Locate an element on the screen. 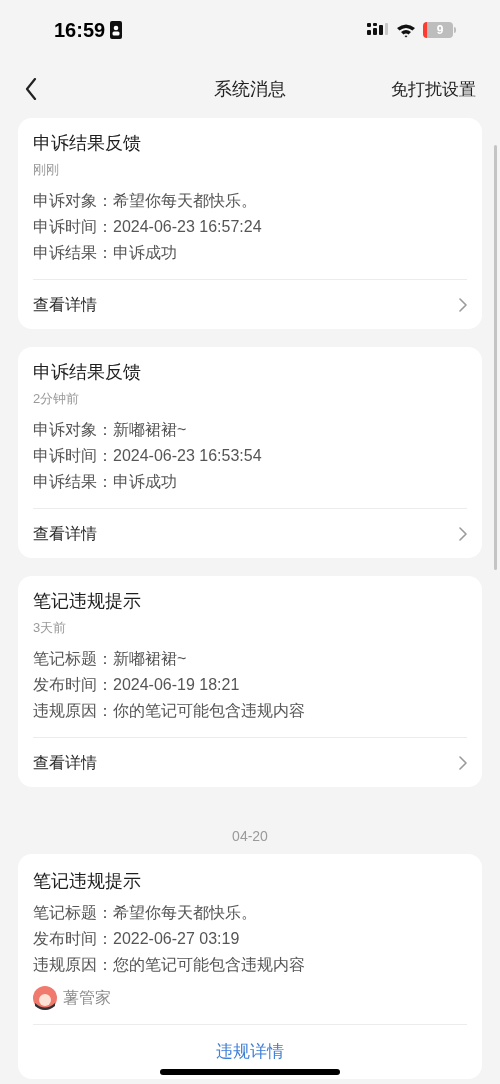  message-detail-line: 申诉对象：希望你每天都快乐。 is located at coordinates (145, 201).